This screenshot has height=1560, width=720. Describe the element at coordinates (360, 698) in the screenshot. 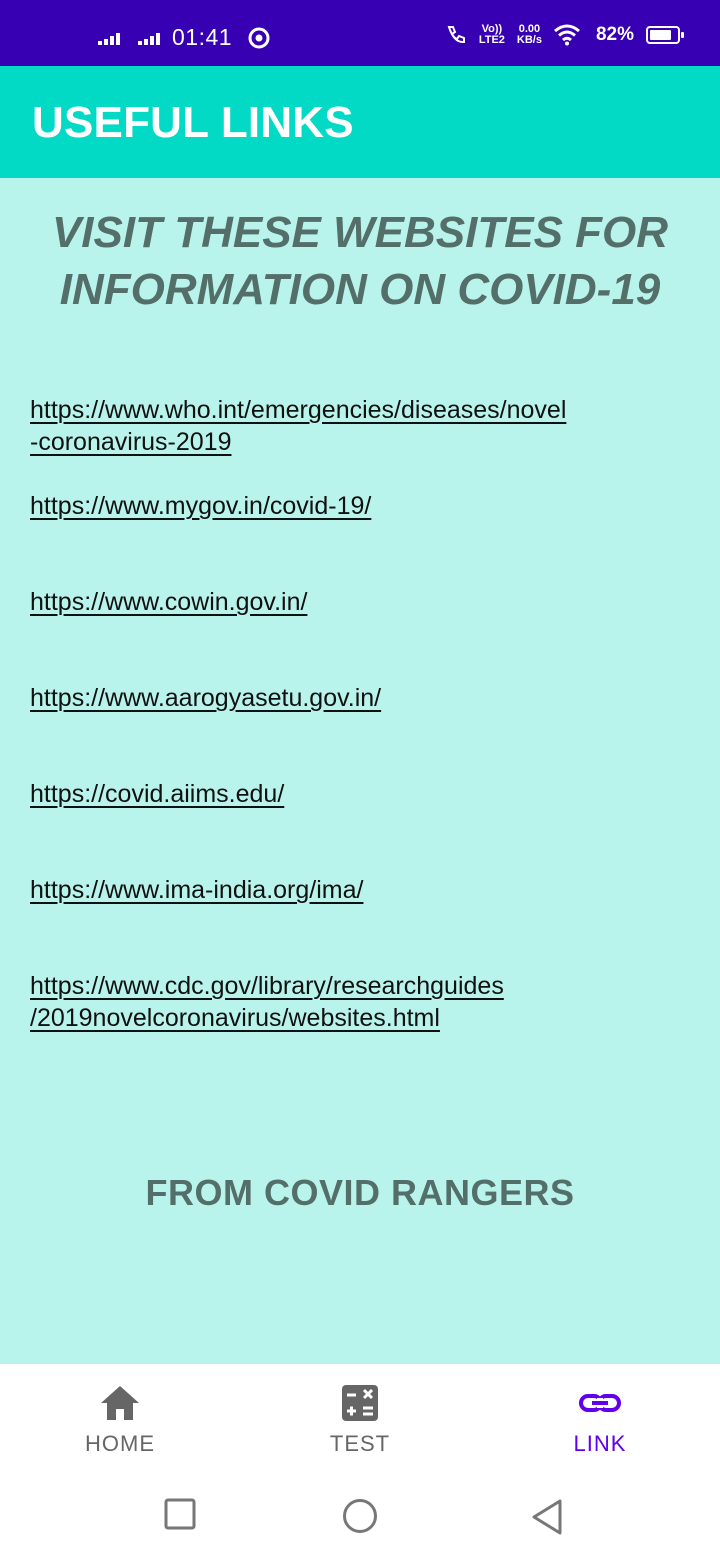

I see `link-aarogyasetu: https://www.aarogyasetu.gov.in/` at that location.